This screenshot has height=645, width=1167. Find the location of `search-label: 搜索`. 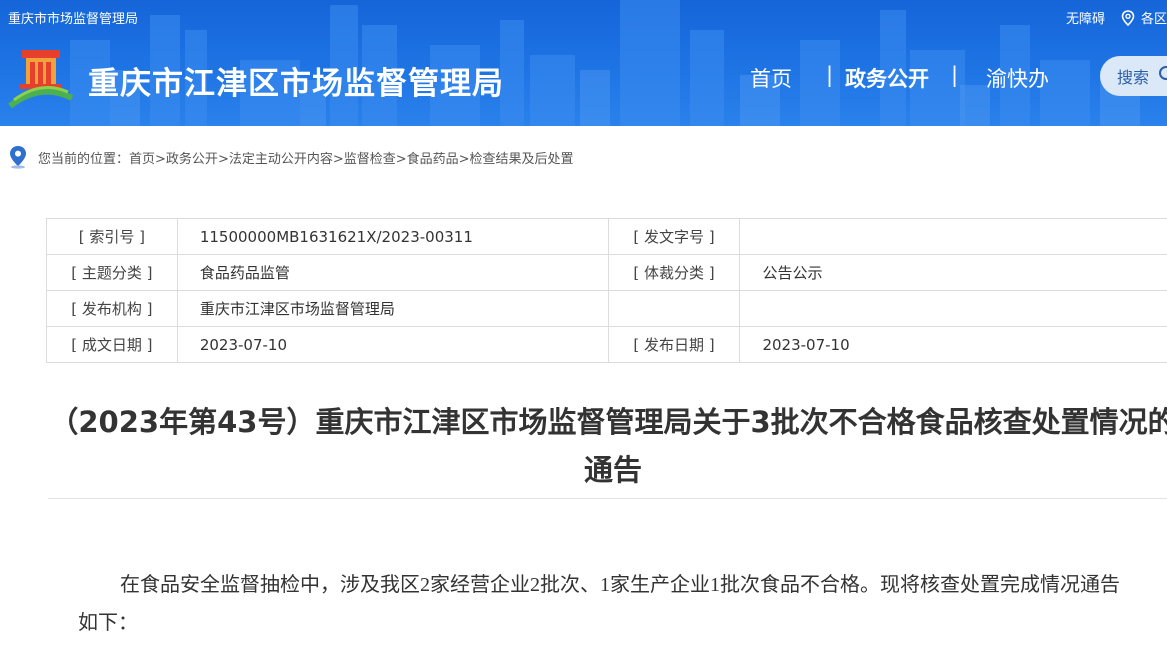

search-label: 搜索 is located at coordinates (1133, 77).